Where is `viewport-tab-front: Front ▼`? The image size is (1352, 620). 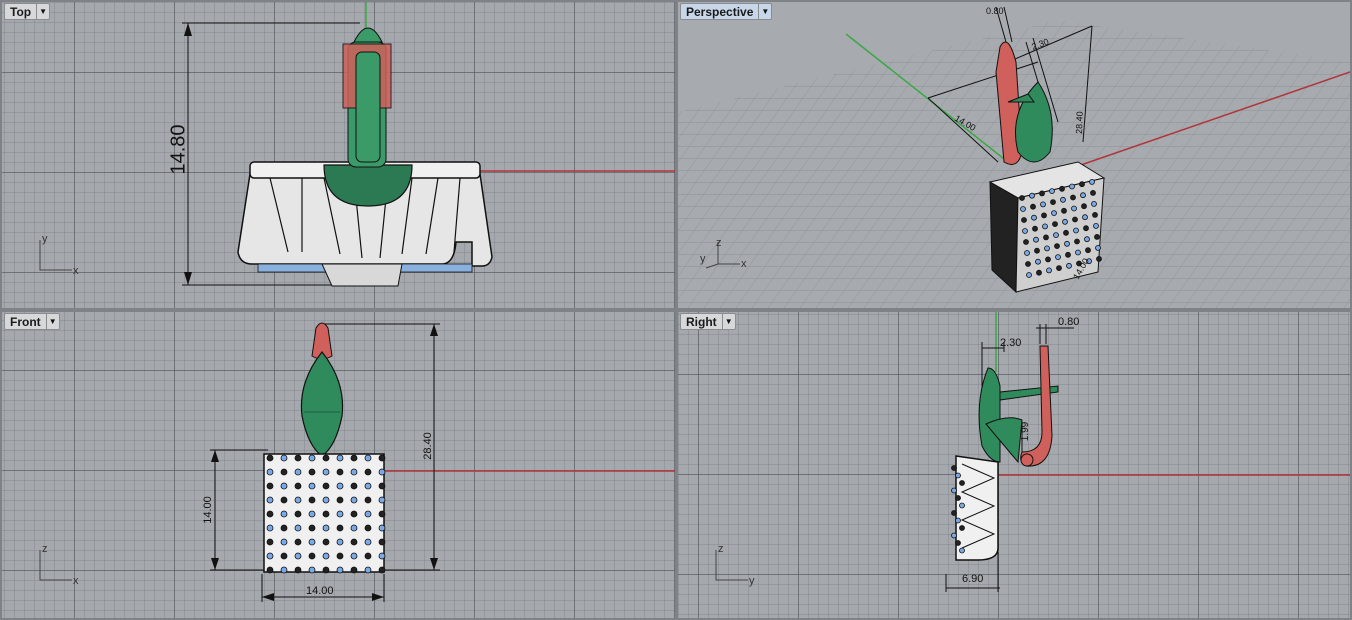
viewport-tab-front: Front ▼ is located at coordinates (32, 321).